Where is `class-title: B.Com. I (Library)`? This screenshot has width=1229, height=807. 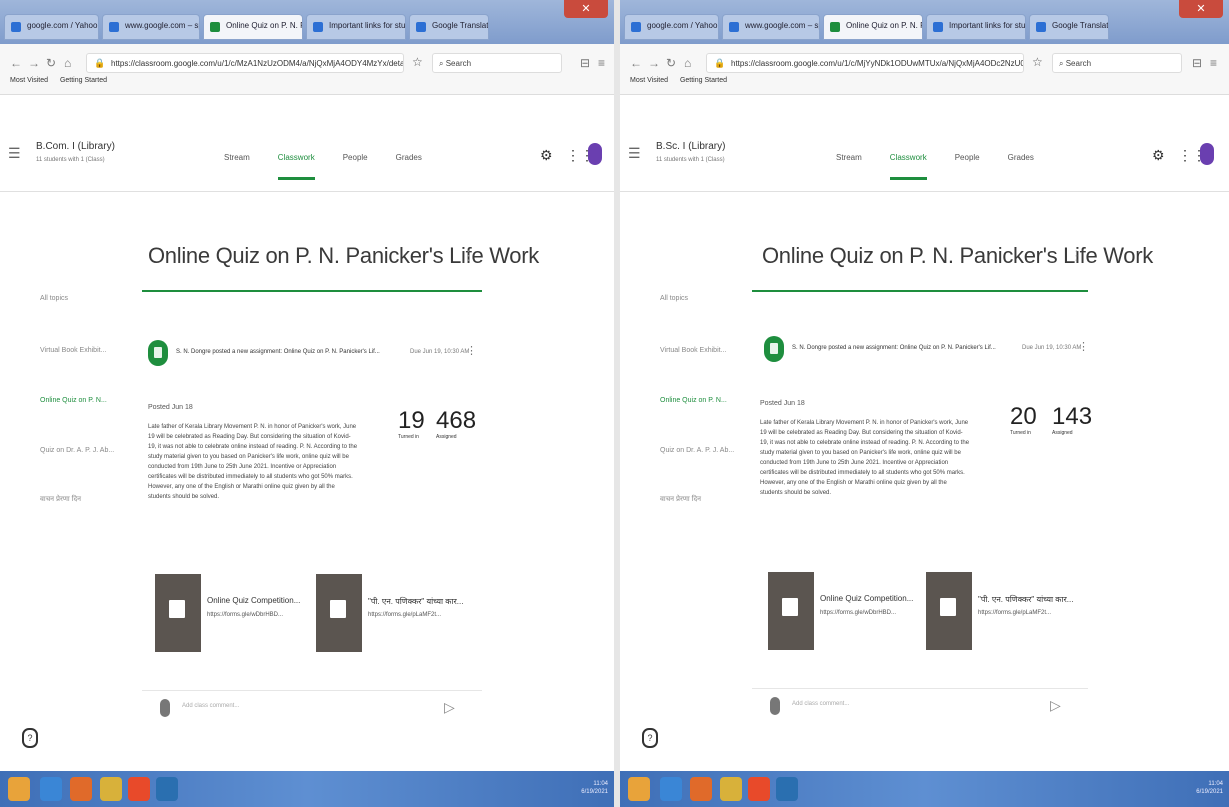
class-title: B.Com. I (Library) is located at coordinates (75, 146).